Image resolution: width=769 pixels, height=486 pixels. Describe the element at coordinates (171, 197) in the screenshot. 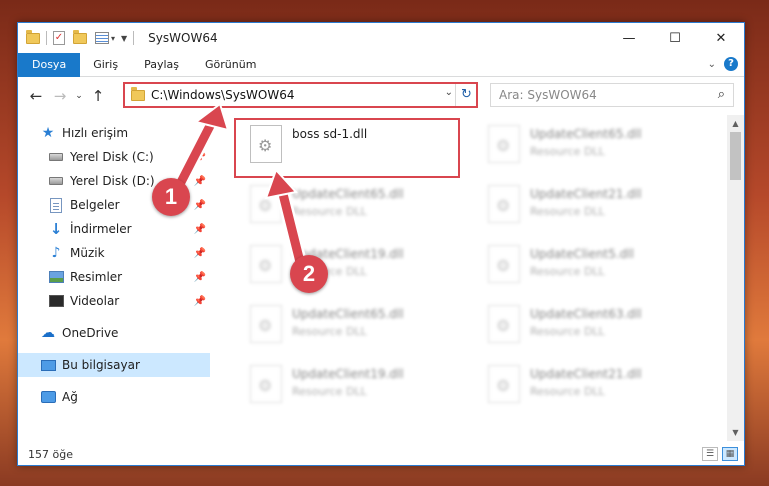

I see `step-badge-1: 1` at that location.